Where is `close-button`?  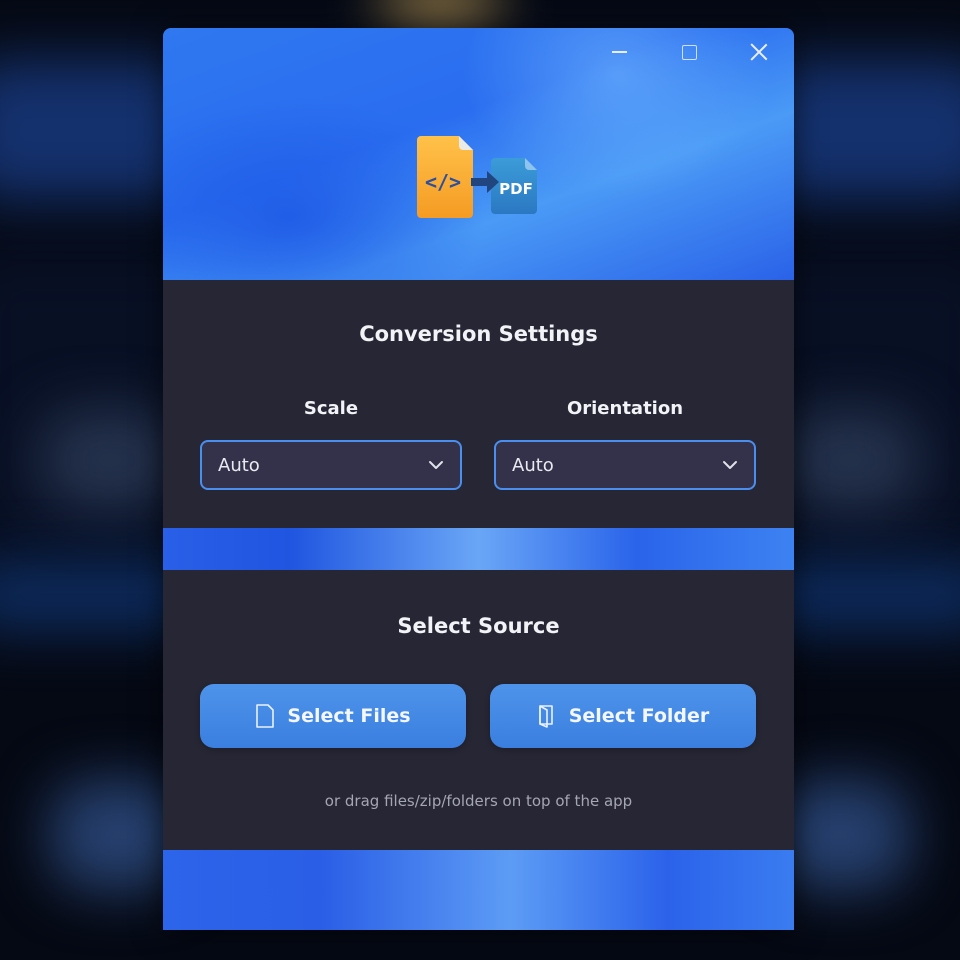
close-button is located at coordinates (759, 52).